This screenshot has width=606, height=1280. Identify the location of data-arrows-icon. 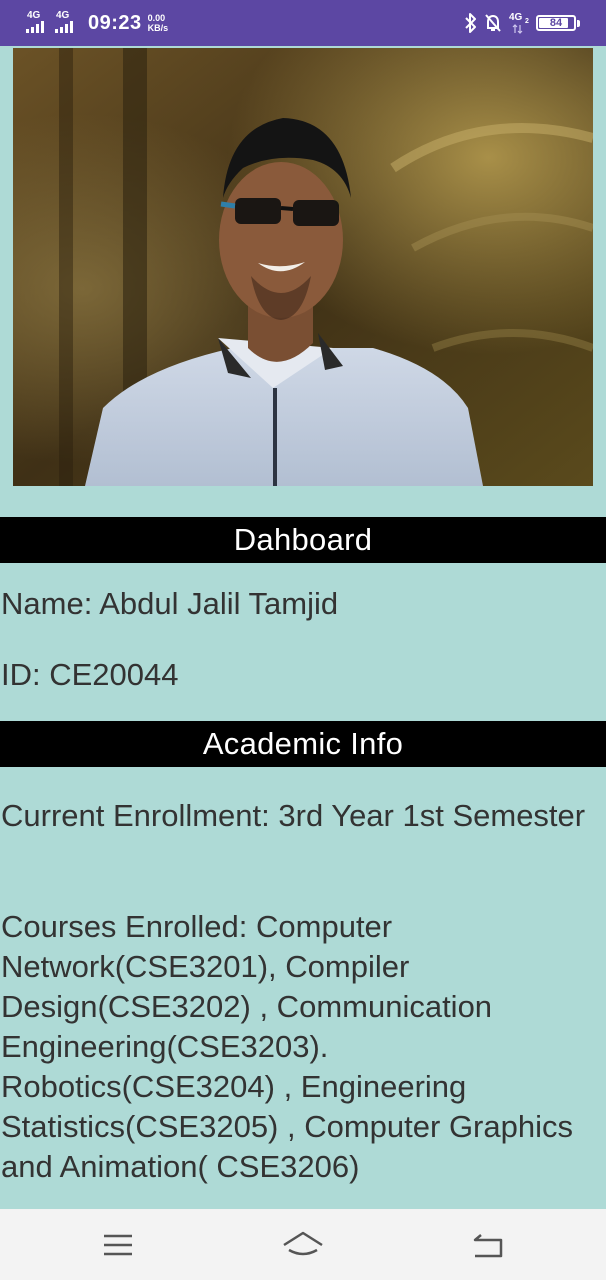
(517, 29).